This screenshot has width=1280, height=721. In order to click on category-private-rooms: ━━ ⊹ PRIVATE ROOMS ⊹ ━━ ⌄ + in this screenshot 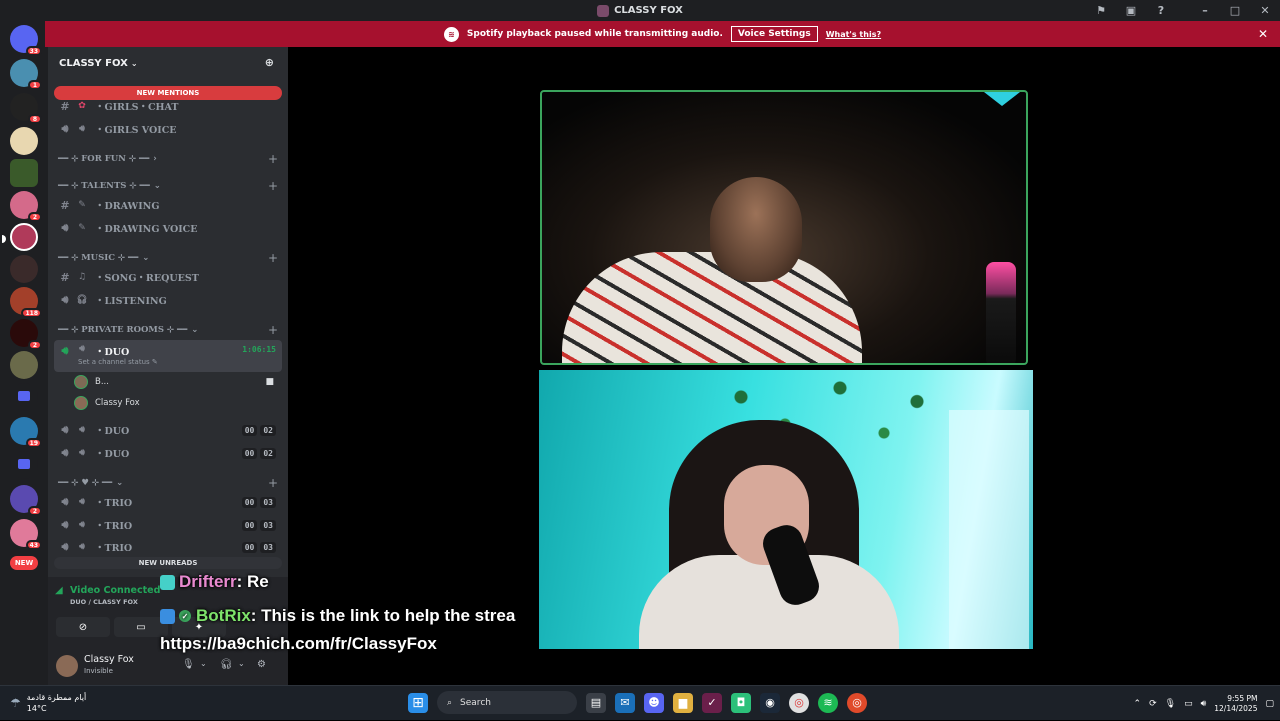, I will do `click(168, 330)`.